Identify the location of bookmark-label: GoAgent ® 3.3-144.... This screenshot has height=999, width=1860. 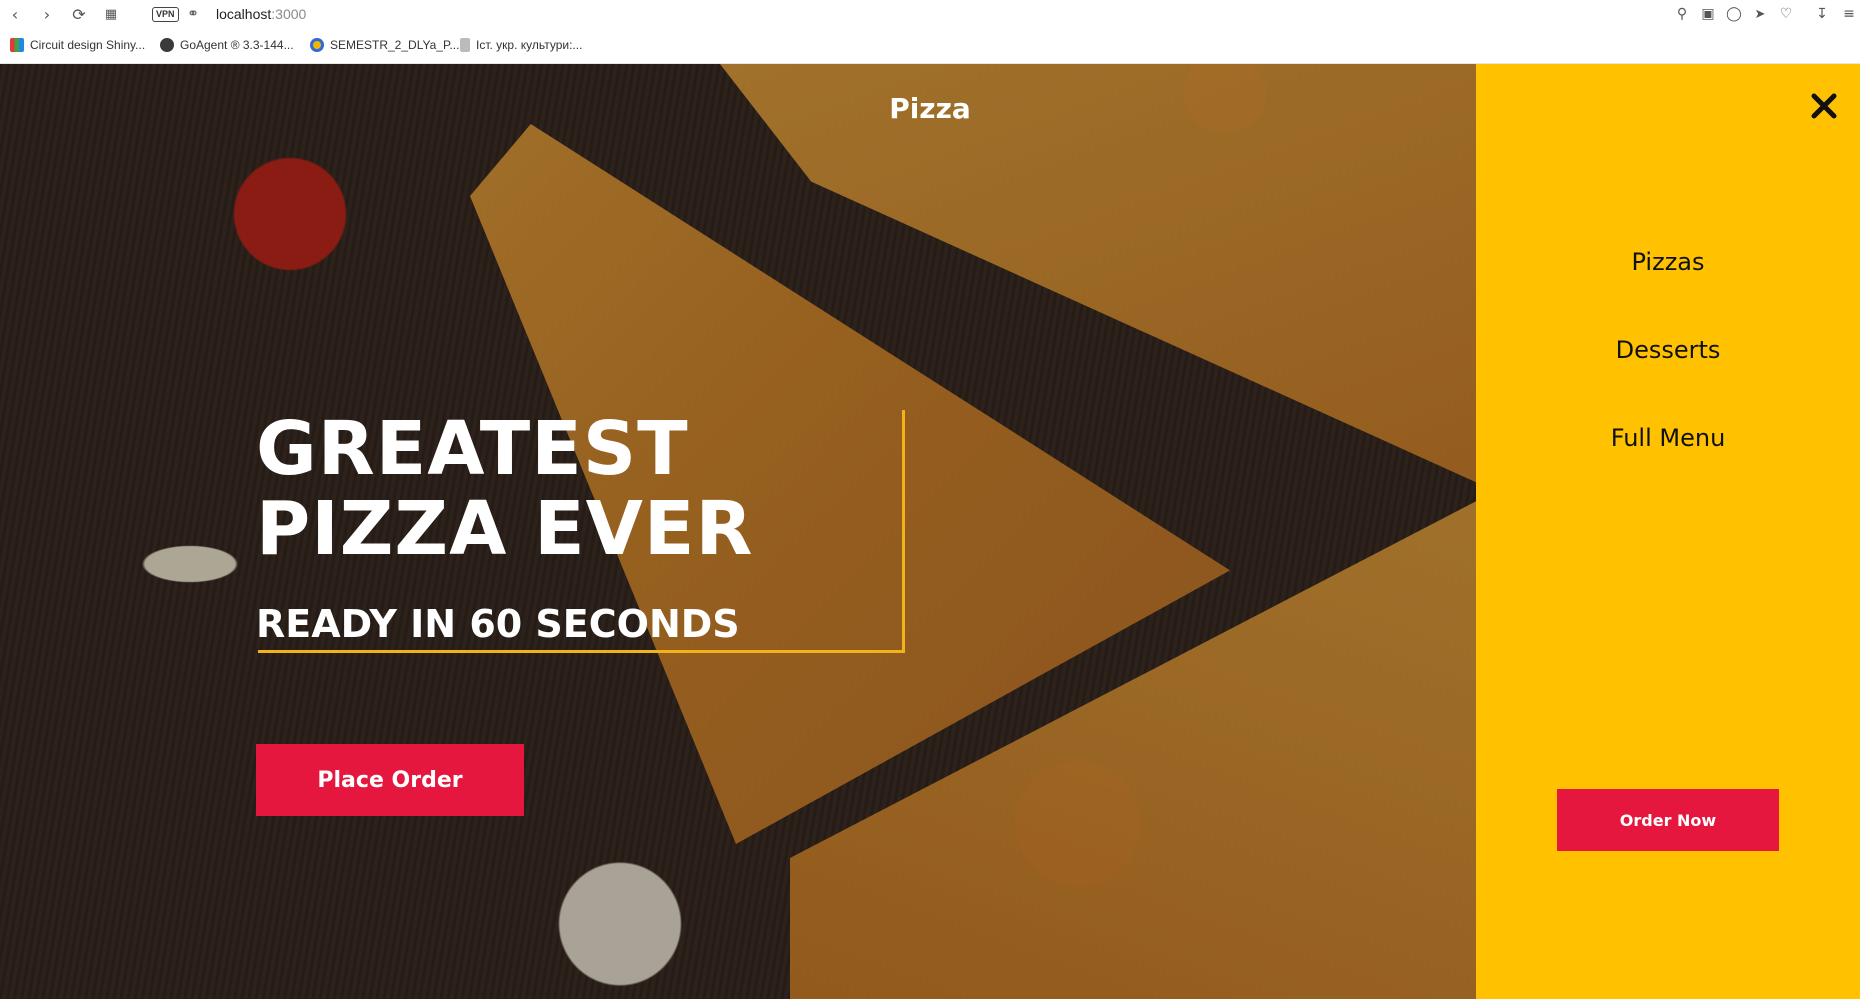
(237, 45).